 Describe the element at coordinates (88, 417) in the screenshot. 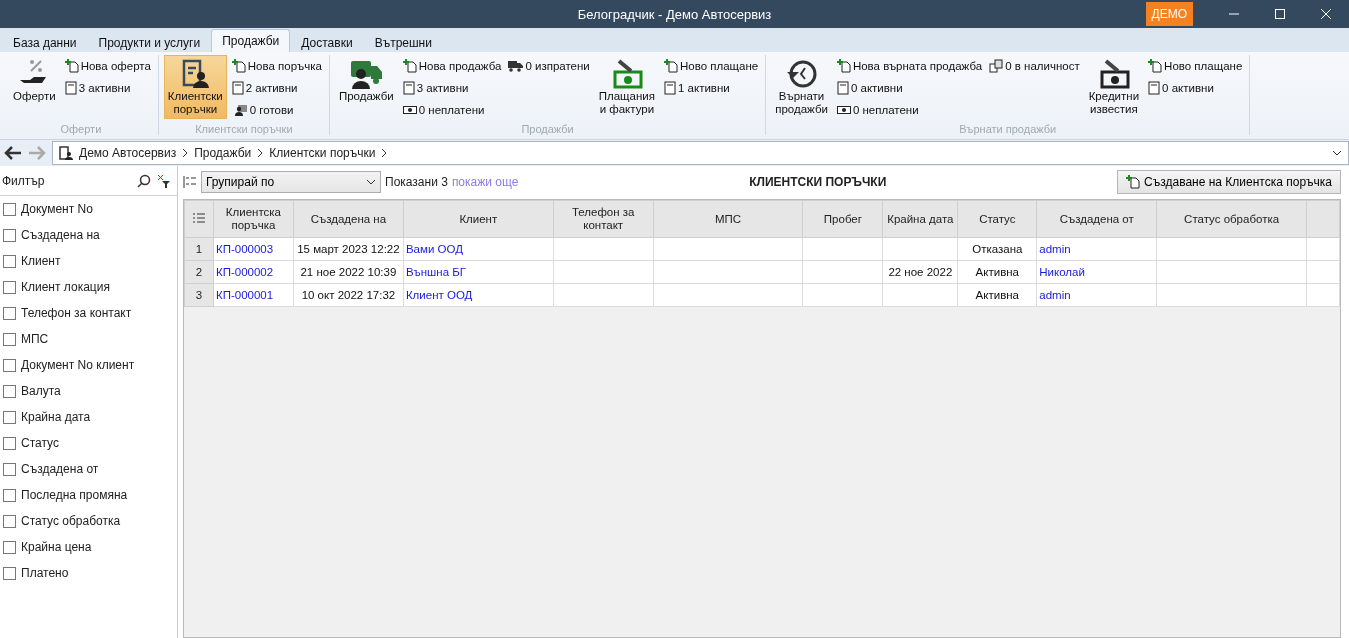

I see `filter-checkbox: Крайна дата` at that location.